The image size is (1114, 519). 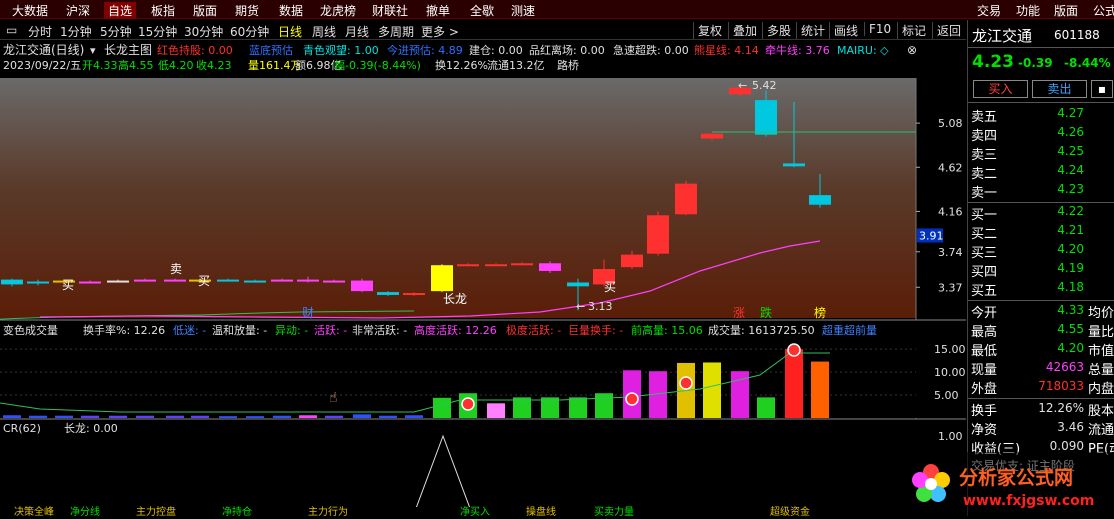 What do you see at coordinates (22, 428) in the screenshot?
I see `cr-header-name: CR(62)` at bounding box center [22, 428].